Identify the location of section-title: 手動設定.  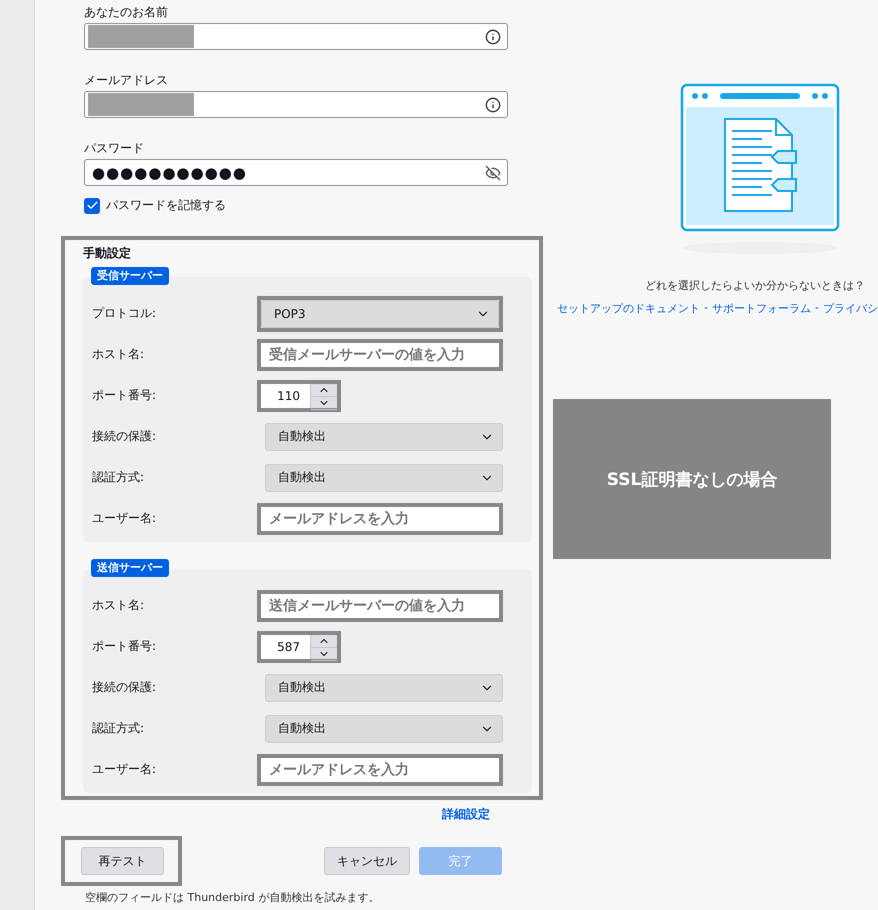
(107, 253).